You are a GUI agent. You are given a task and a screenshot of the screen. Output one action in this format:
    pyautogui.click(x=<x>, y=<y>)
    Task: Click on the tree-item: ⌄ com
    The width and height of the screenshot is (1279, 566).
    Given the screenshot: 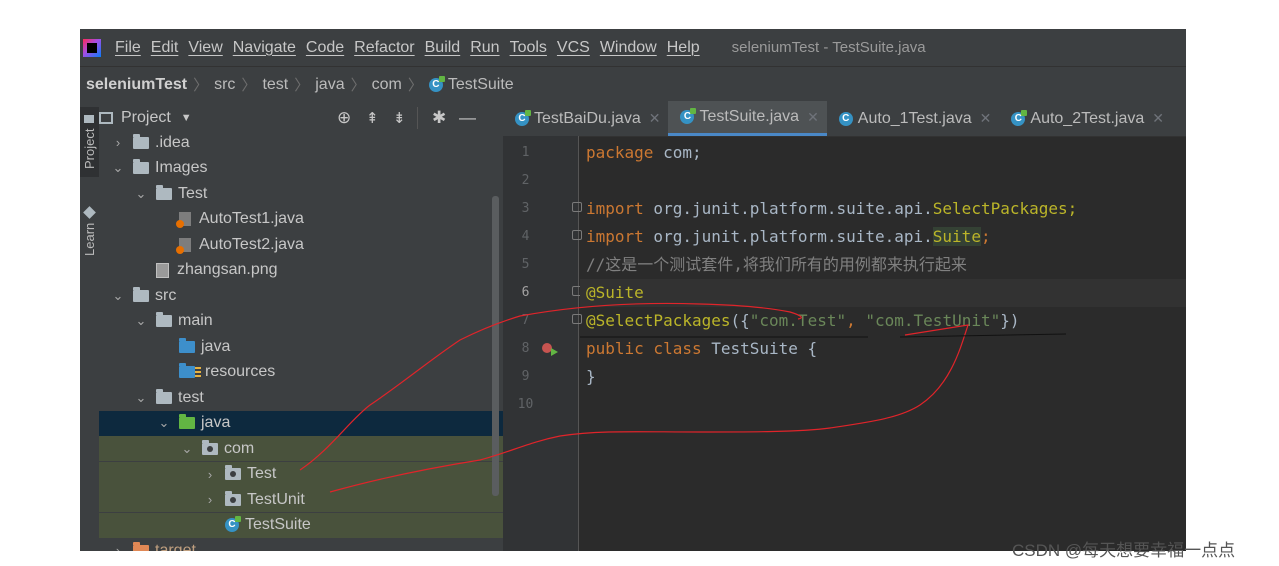 What is the action you would take?
    pyautogui.click(x=301, y=448)
    